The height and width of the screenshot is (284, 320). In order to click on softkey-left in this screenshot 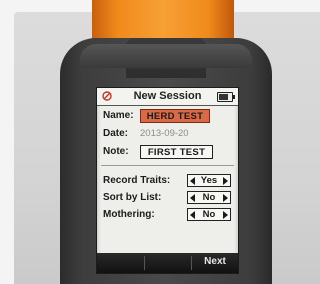, I will do `click(120, 263)`.